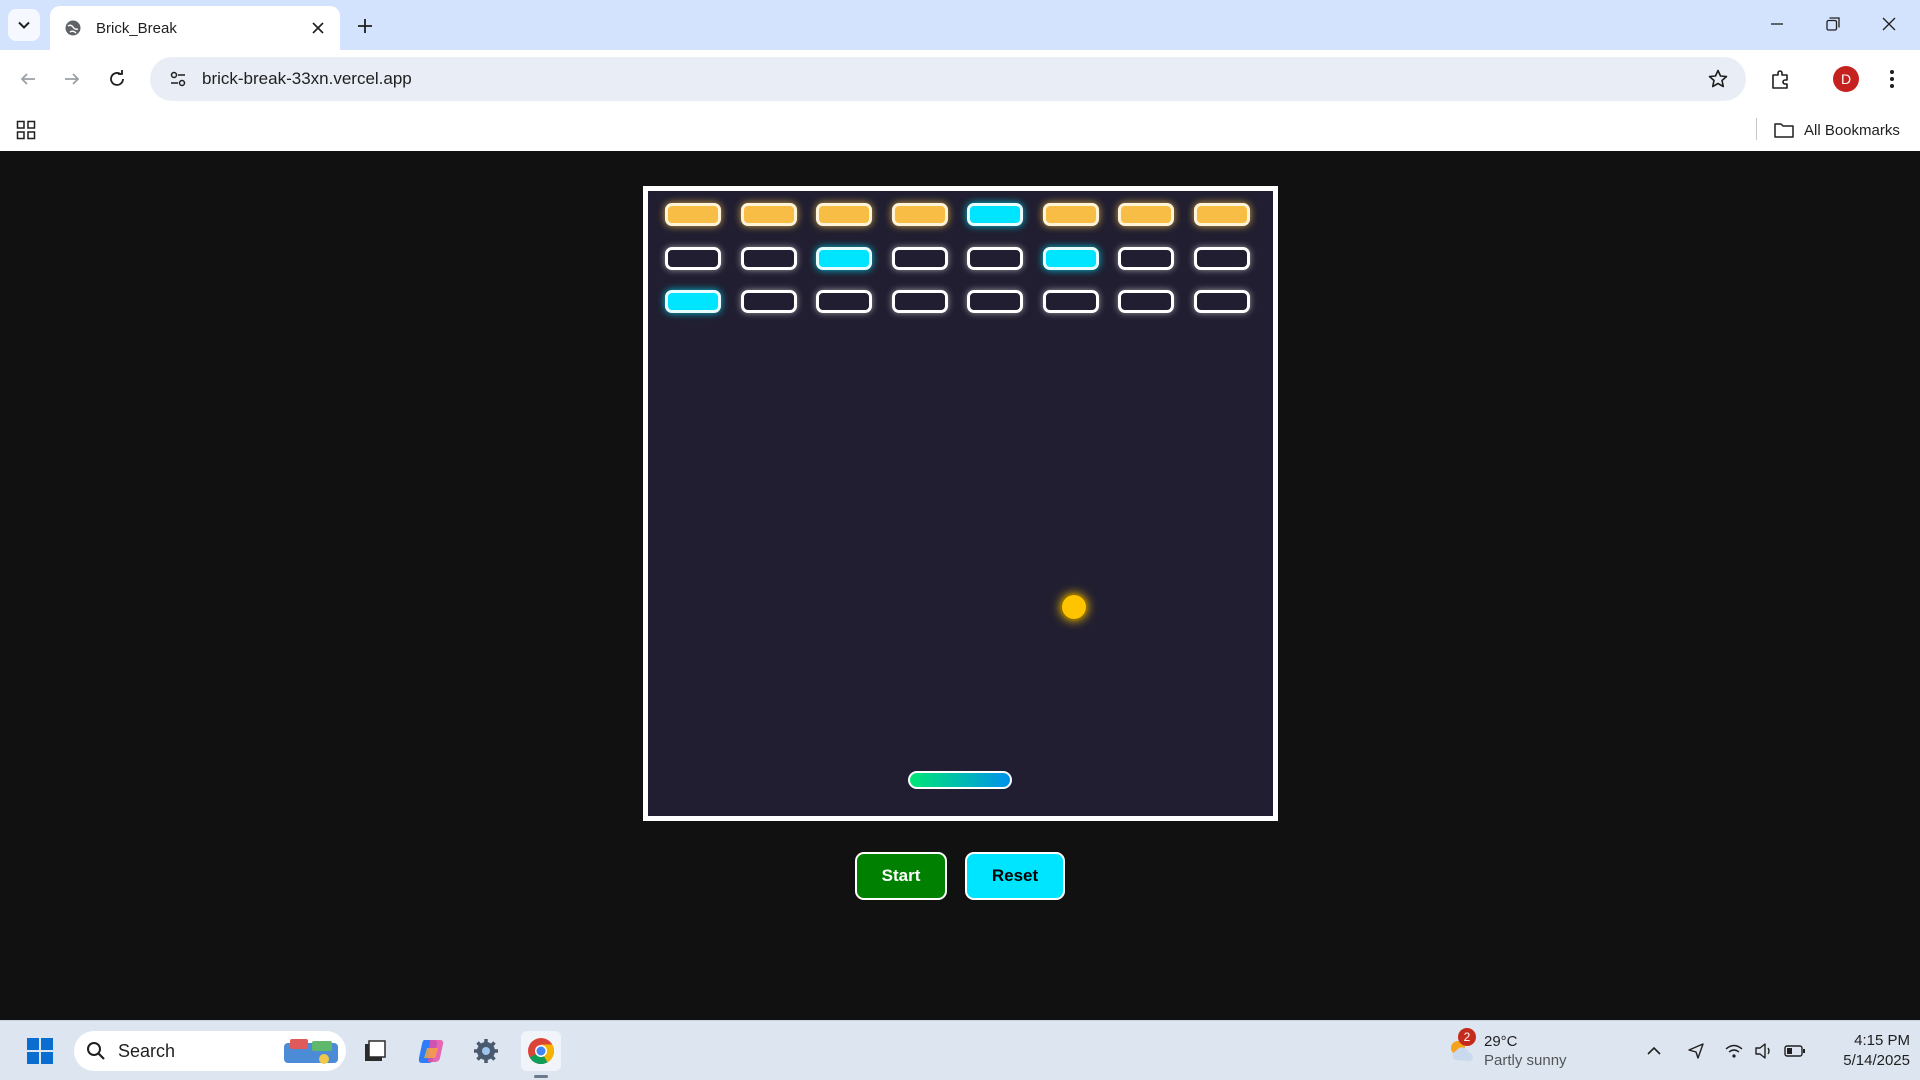  I want to click on copilot-icon, so click(431, 1051).